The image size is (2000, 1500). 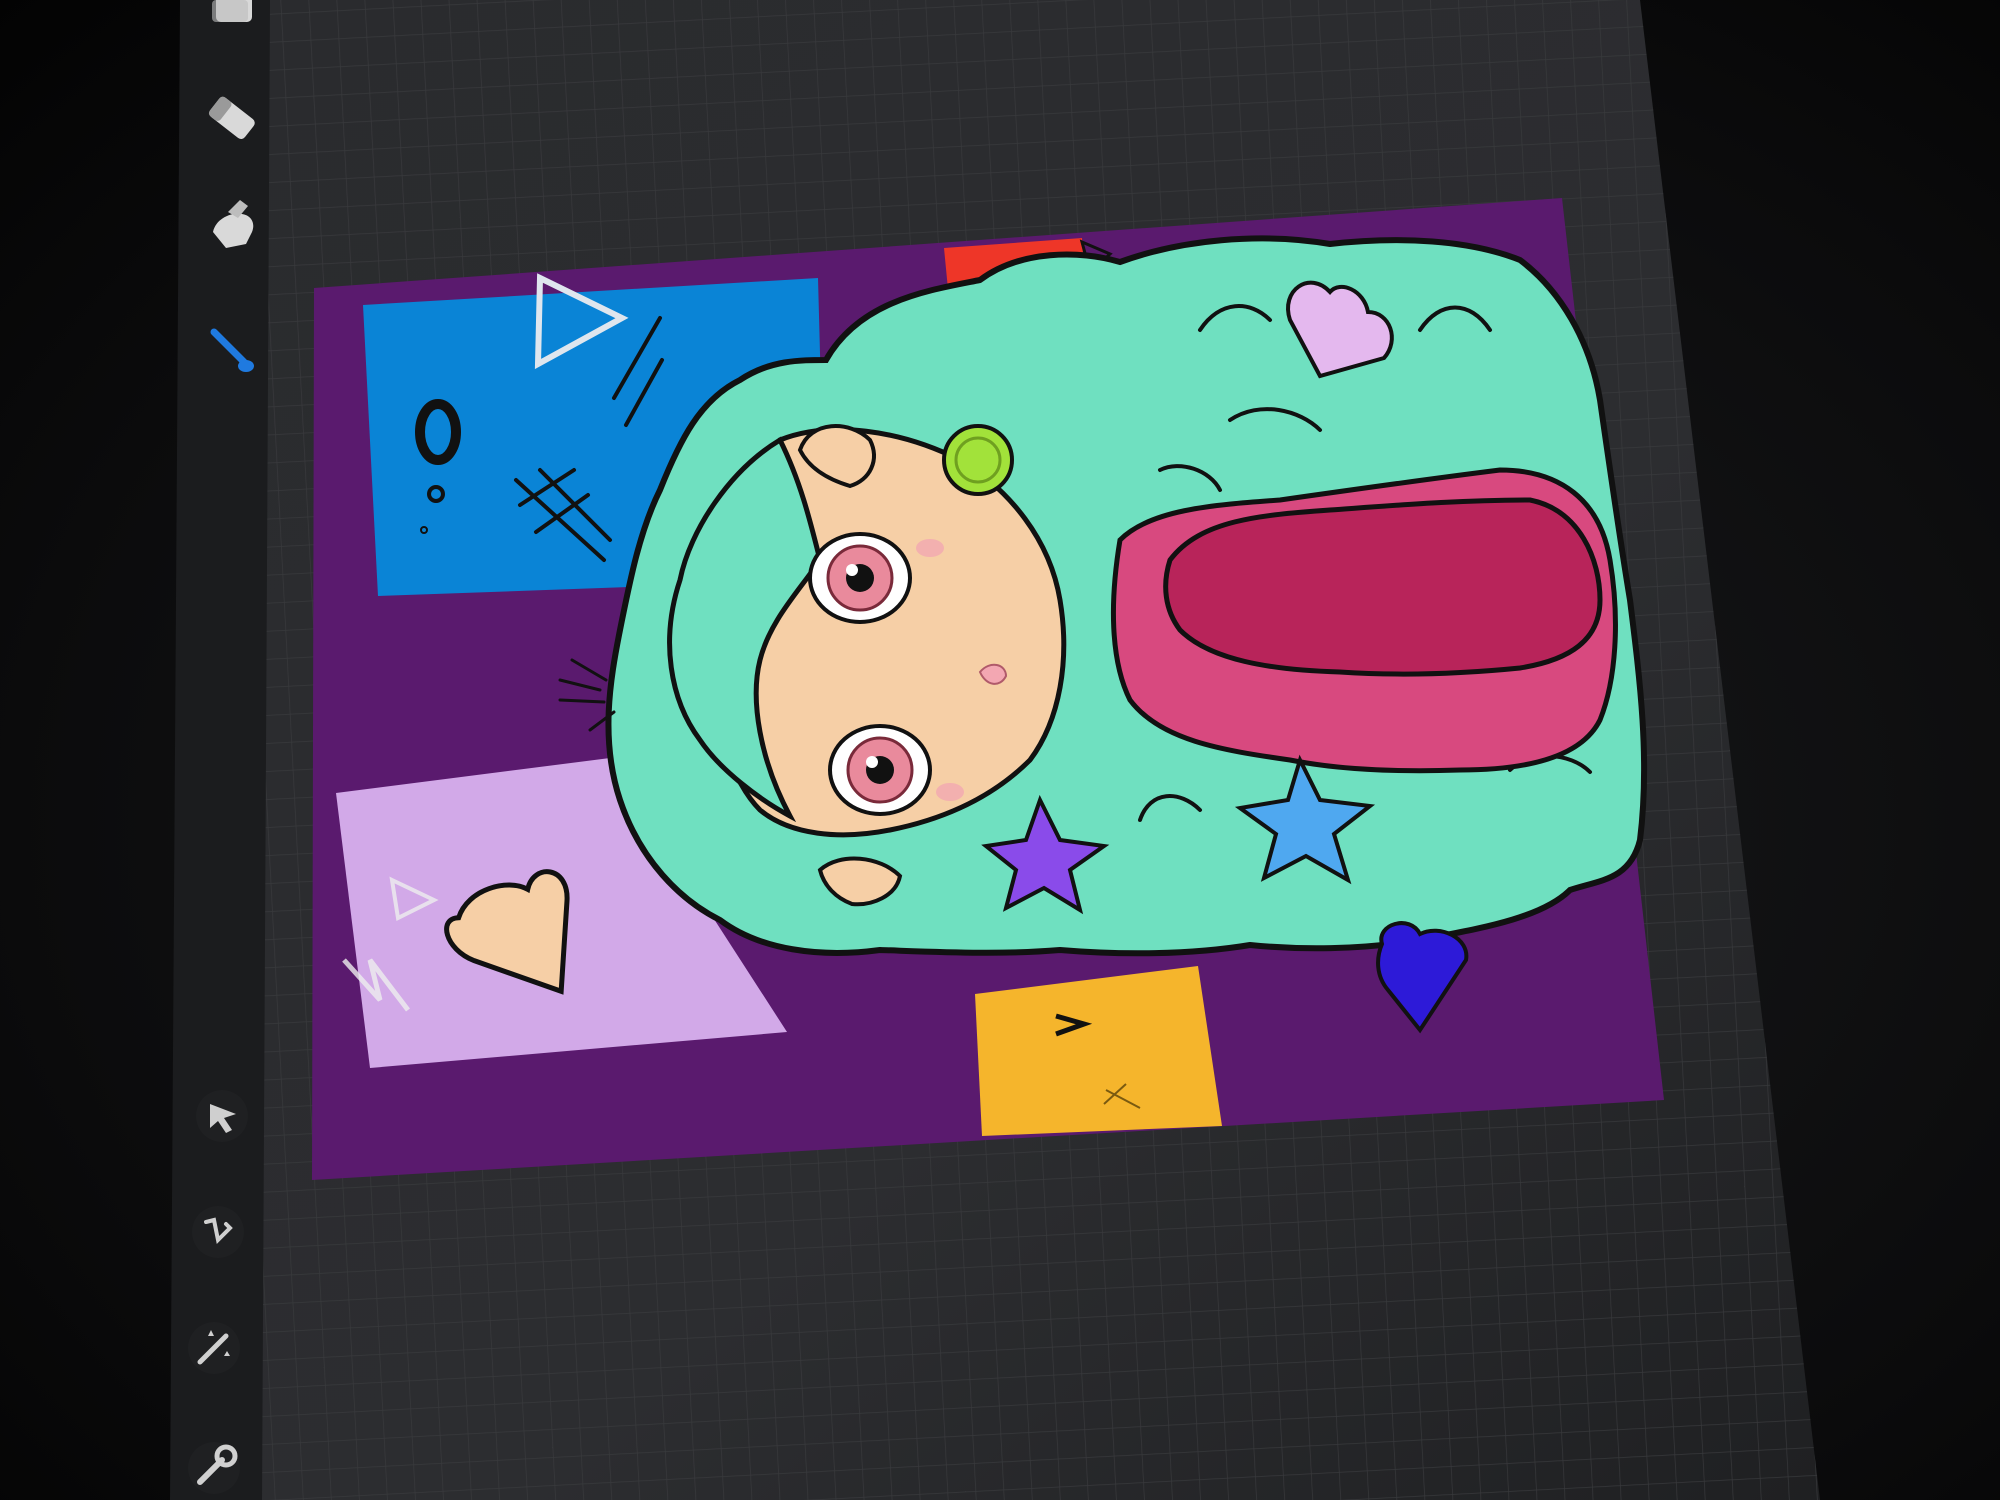 I want to click on yellow-panel, so click(x=1098, y=1051).